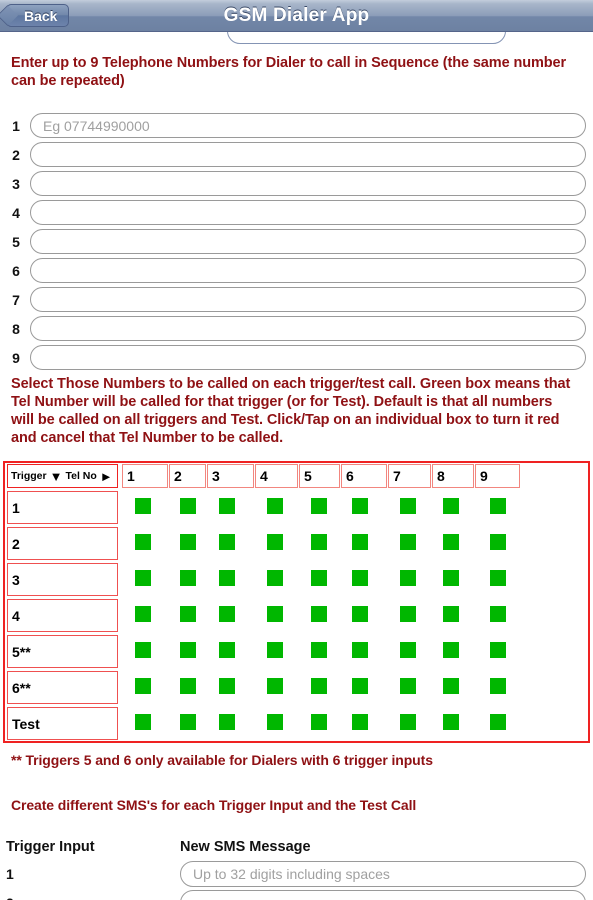 This screenshot has width=593, height=900. Describe the element at coordinates (245, 847) in the screenshot. I see `sms-header-new-message: New SMS Message` at that location.